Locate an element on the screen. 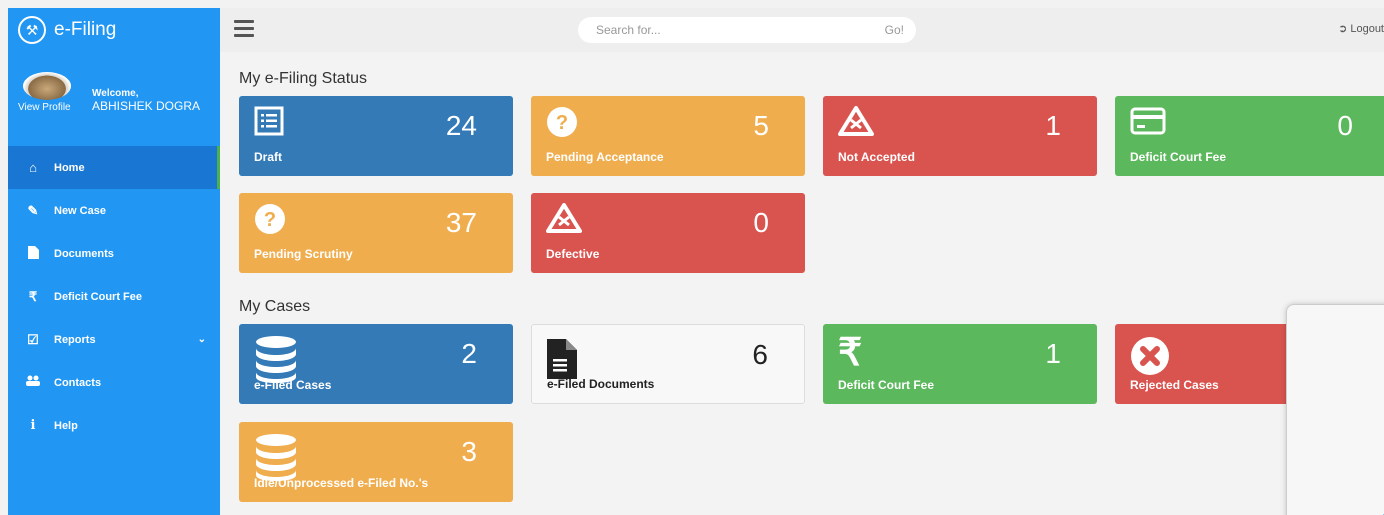  logout-link: ➲ Logout is located at coordinates (1361, 28).